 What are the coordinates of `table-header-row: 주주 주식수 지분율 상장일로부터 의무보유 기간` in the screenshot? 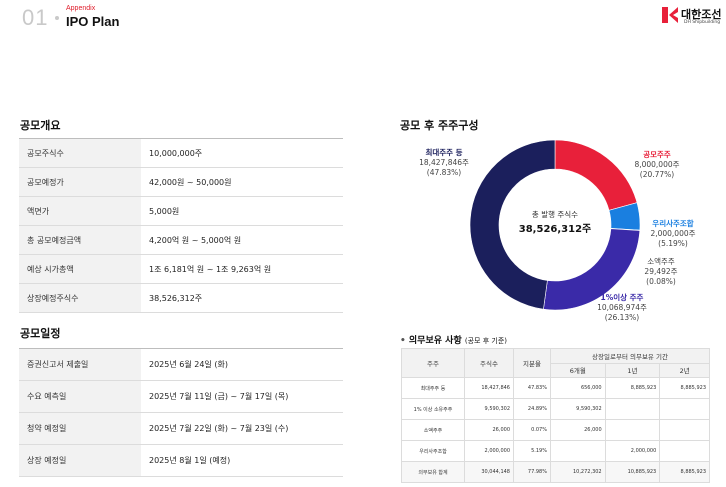 It's located at (555, 363).